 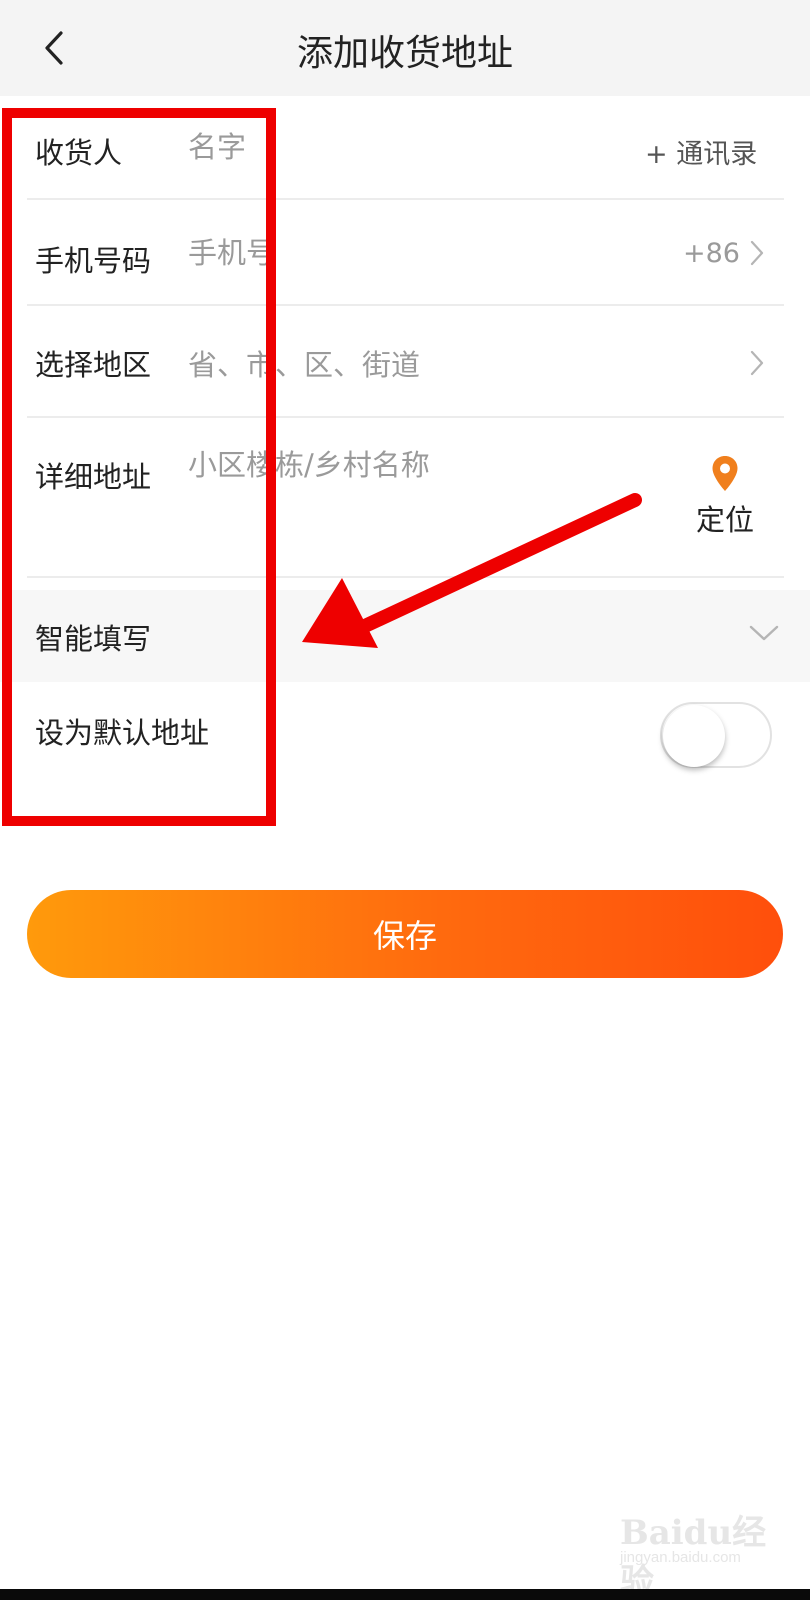 I want to click on default-address-toggle, so click(x=716, y=735).